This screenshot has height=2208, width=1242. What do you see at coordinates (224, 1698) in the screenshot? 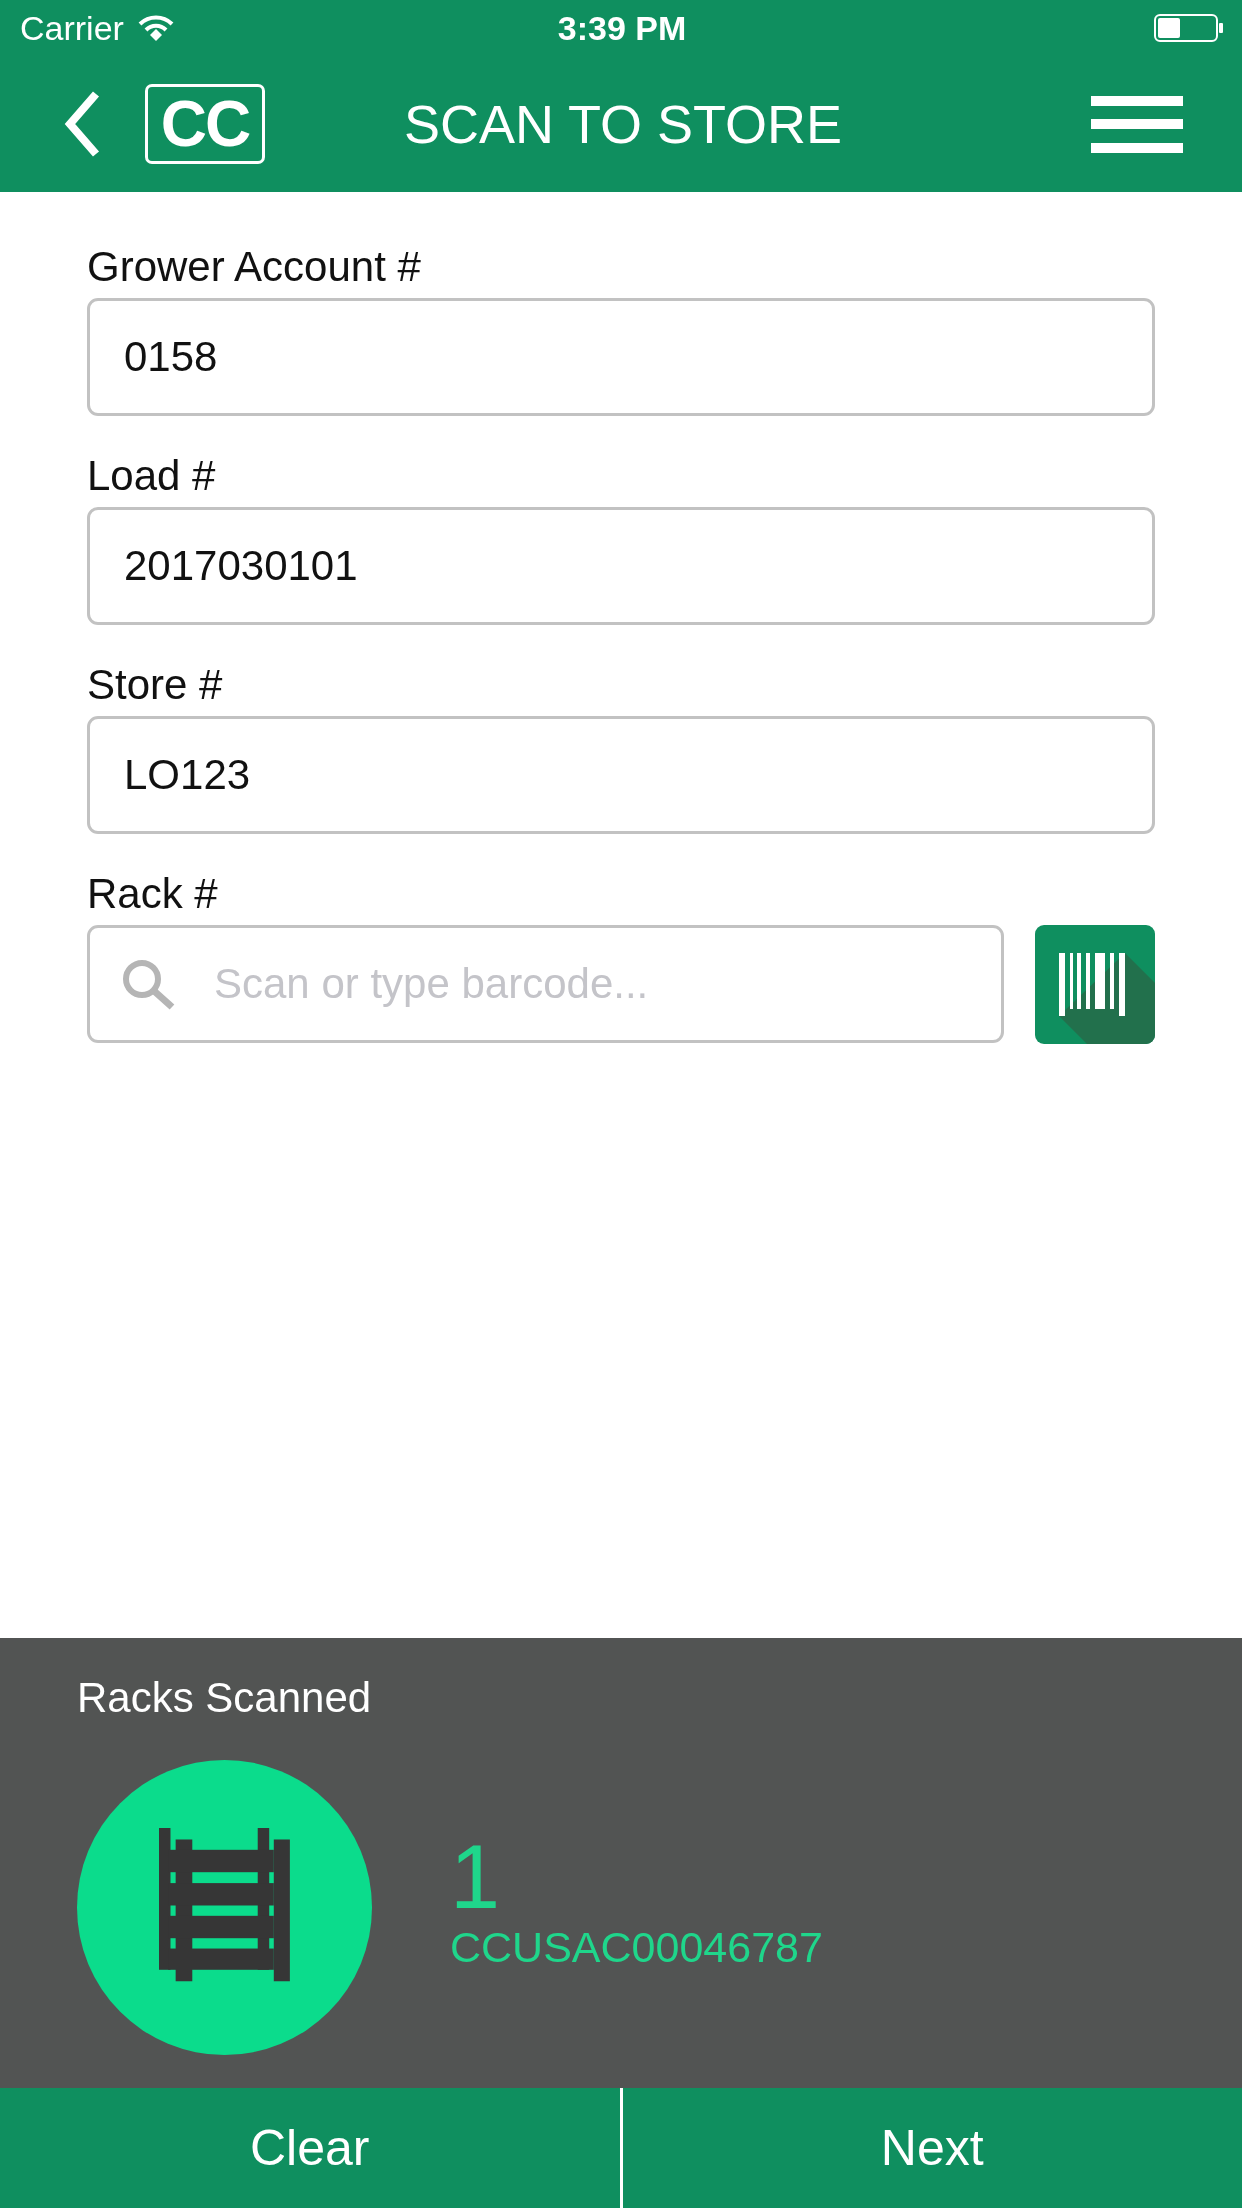
I see `panel-title: Racks Scanned` at bounding box center [224, 1698].